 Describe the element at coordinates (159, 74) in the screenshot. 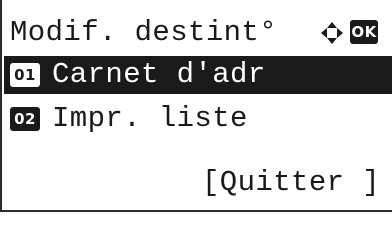

I see `menu-item-label: Carnet d'adr` at that location.